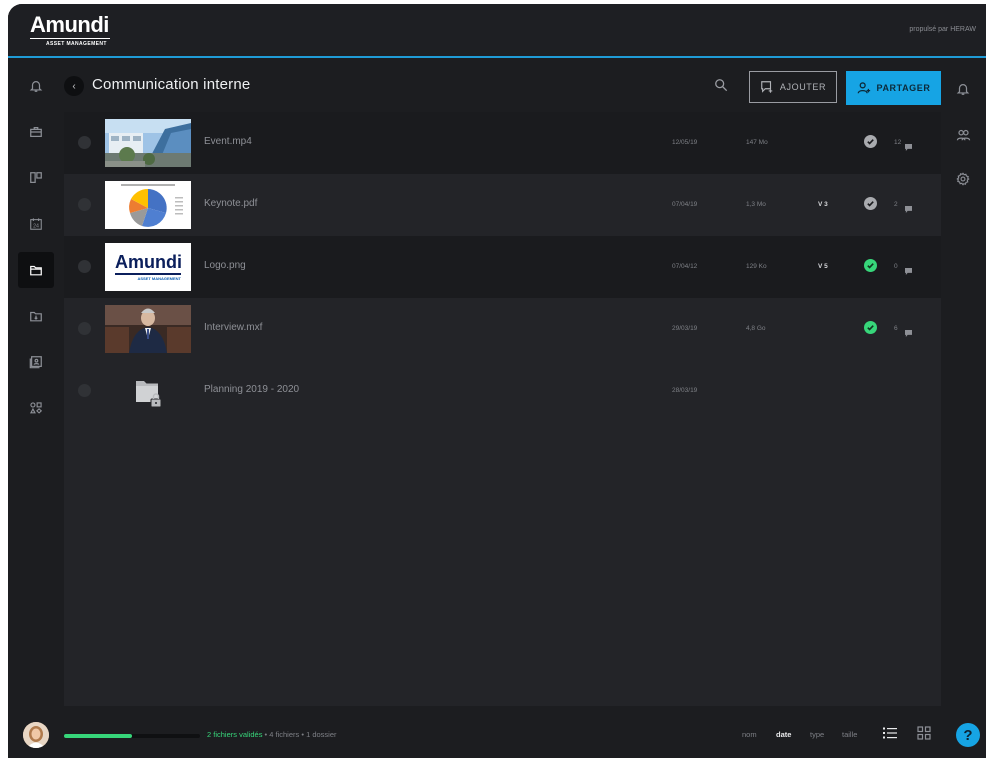 Image resolution: width=986 pixels, height=758 pixels. What do you see at coordinates (70, 42) in the screenshot?
I see `logo-subtitle: ASSET MANAGEMENT` at bounding box center [70, 42].